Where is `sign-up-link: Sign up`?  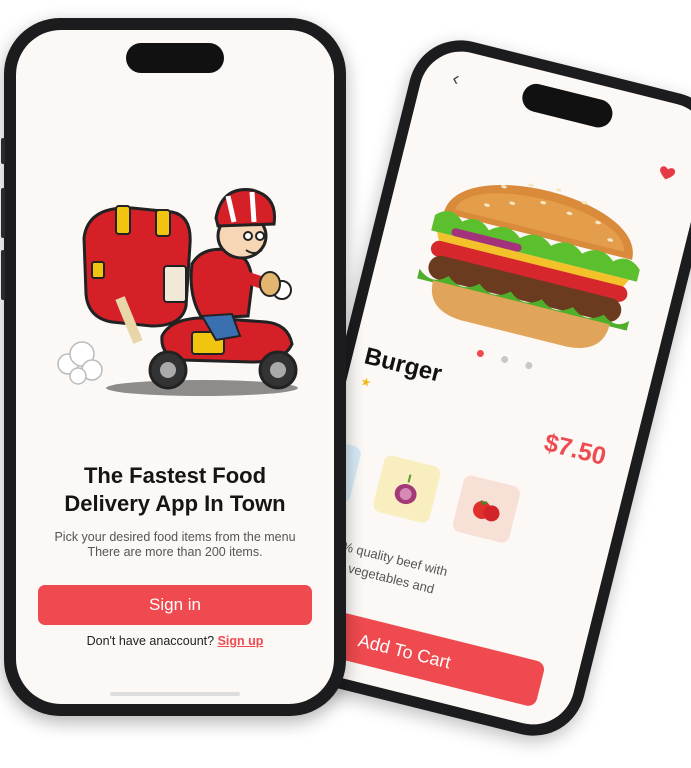
sign-up-link: Sign up is located at coordinates (241, 641).